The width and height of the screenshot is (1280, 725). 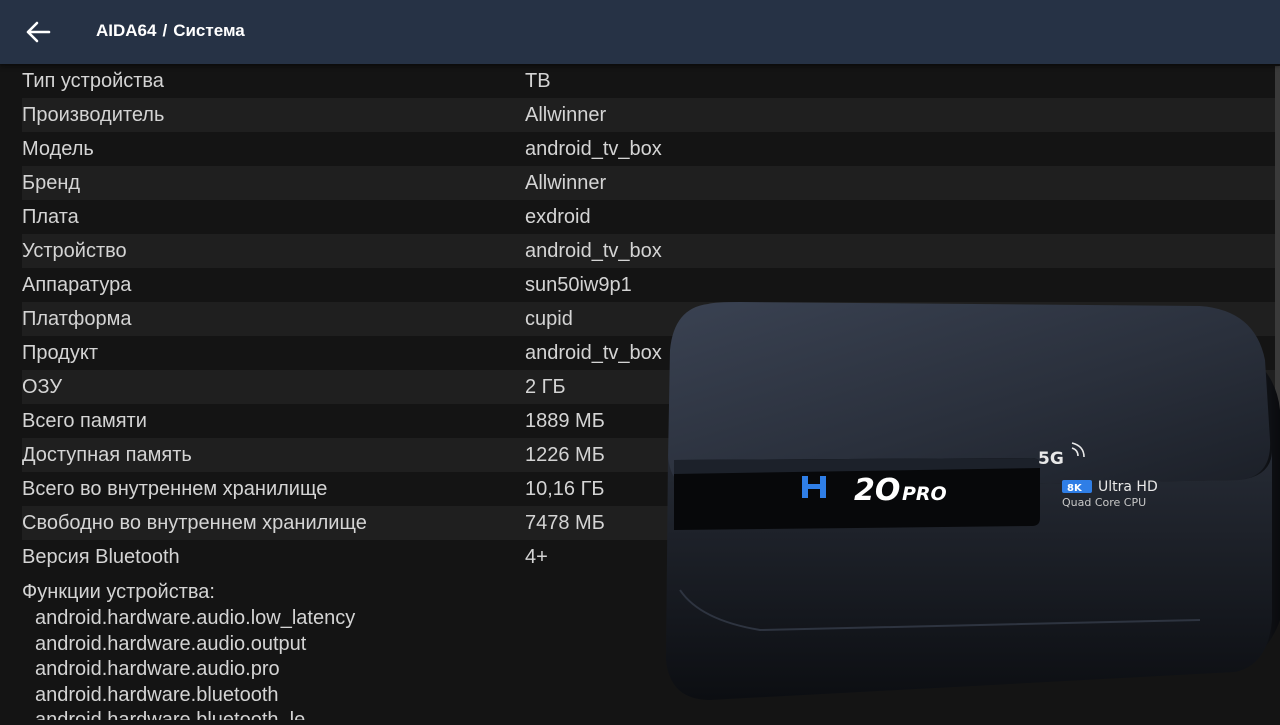 I want to click on svg-text: Quad Core CPU, so click(x=1104, y=502).